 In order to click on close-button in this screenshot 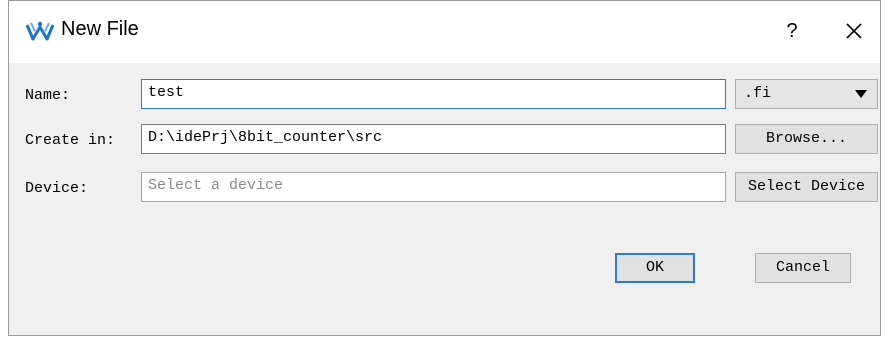, I will do `click(854, 31)`.